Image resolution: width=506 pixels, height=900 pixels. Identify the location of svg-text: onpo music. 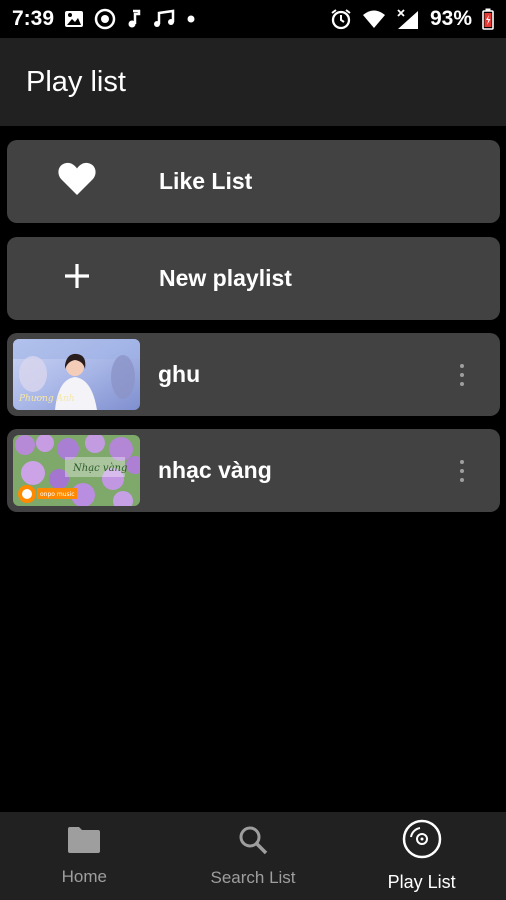
(57, 494).